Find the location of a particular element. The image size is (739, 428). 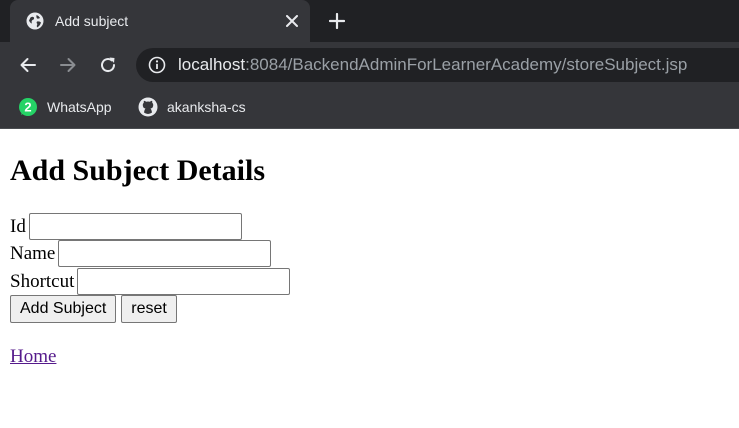

forward-button is located at coordinates (68, 65).